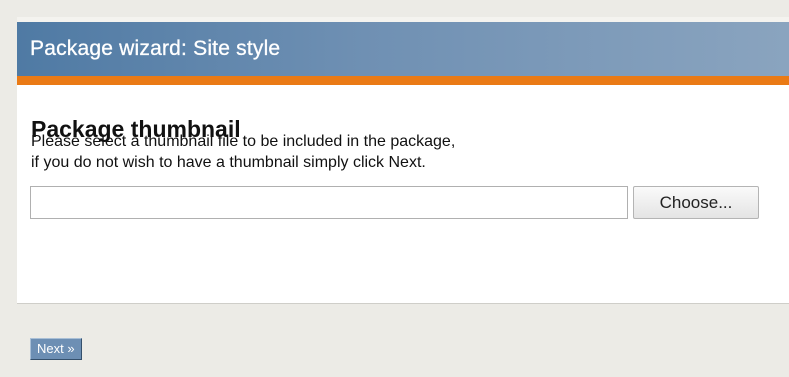  Describe the element at coordinates (403, 49) in the screenshot. I see `wizard-header: Package wizard: Site style` at that location.